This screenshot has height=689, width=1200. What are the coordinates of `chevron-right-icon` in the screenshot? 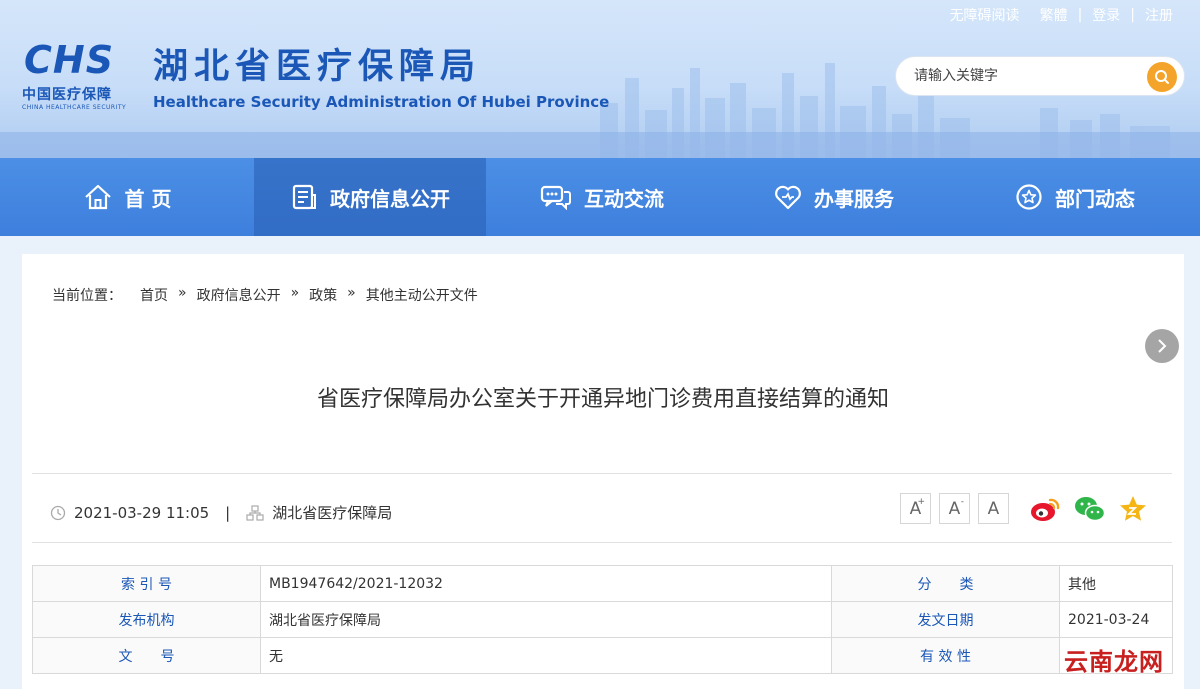 It's located at (1162, 346).